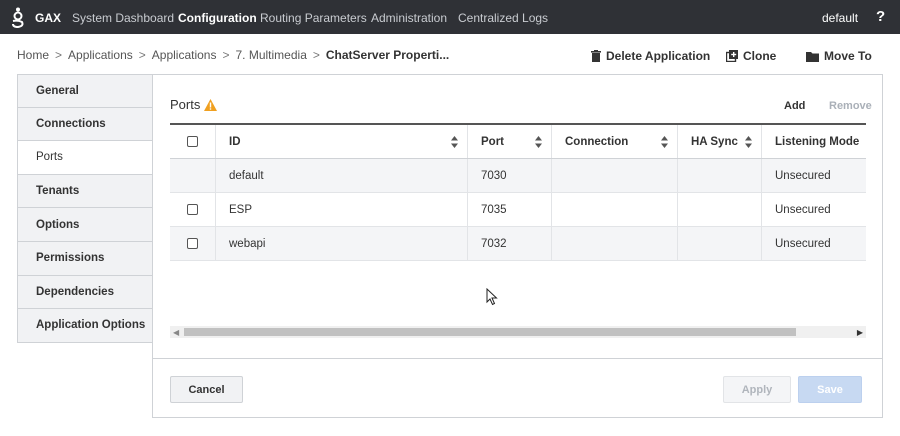  I want to click on trash-icon, so click(596, 56).